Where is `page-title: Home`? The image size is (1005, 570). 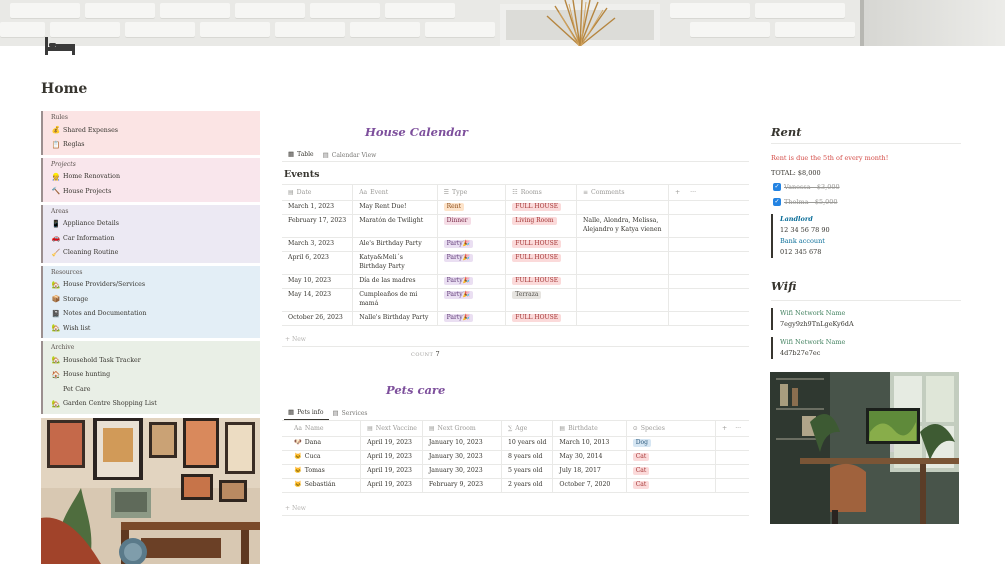 page-title: Home is located at coordinates (64, 89).